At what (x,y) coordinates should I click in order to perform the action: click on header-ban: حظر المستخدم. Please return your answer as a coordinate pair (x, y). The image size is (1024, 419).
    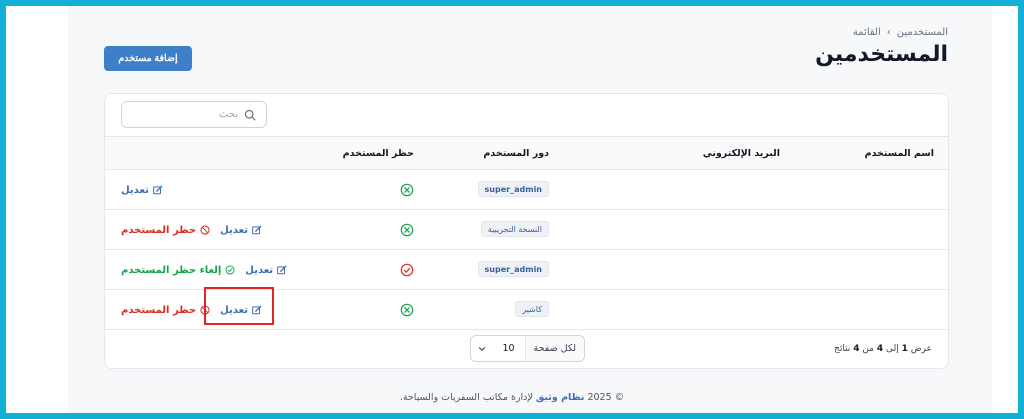
    Looking at the image, I should click on (378, 153).